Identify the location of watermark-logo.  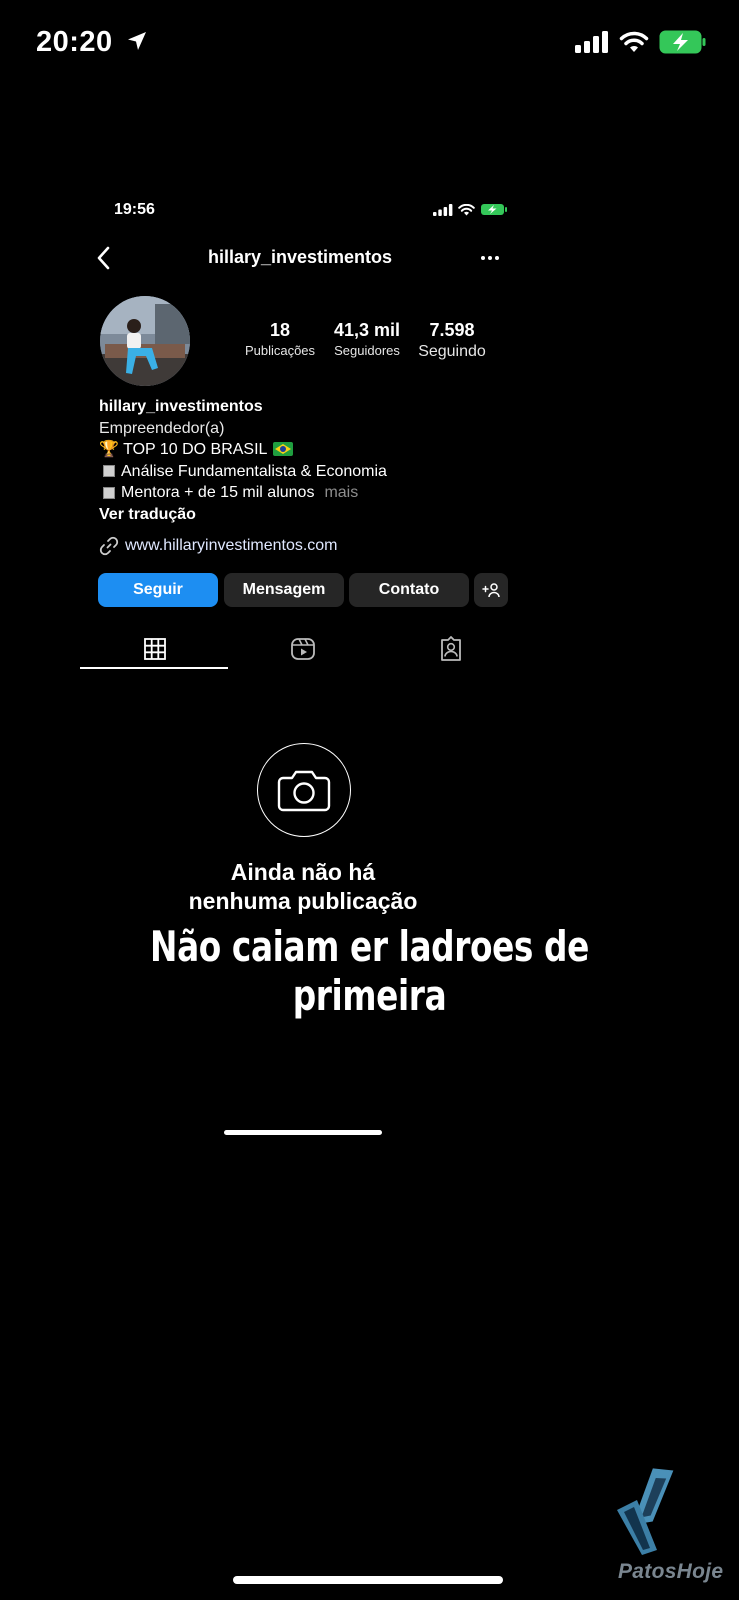
(652, 1512).